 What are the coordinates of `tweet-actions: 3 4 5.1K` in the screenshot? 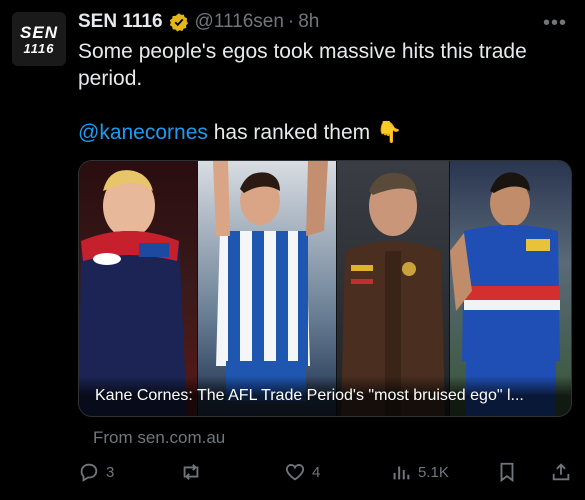 It's located at (325, 472).